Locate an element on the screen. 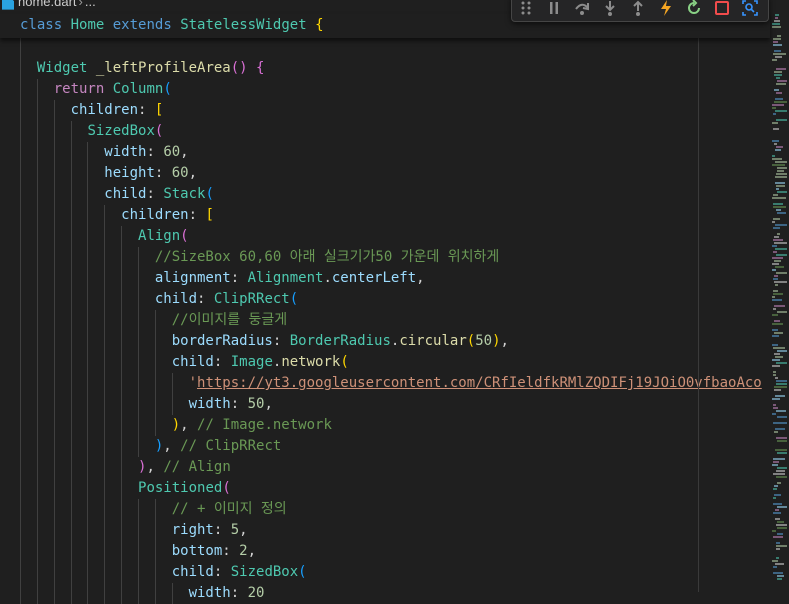 The image size is (789, 604). code-line: borderRadius: BorderRadius.circular(50), is located at coordinates (264, 341).